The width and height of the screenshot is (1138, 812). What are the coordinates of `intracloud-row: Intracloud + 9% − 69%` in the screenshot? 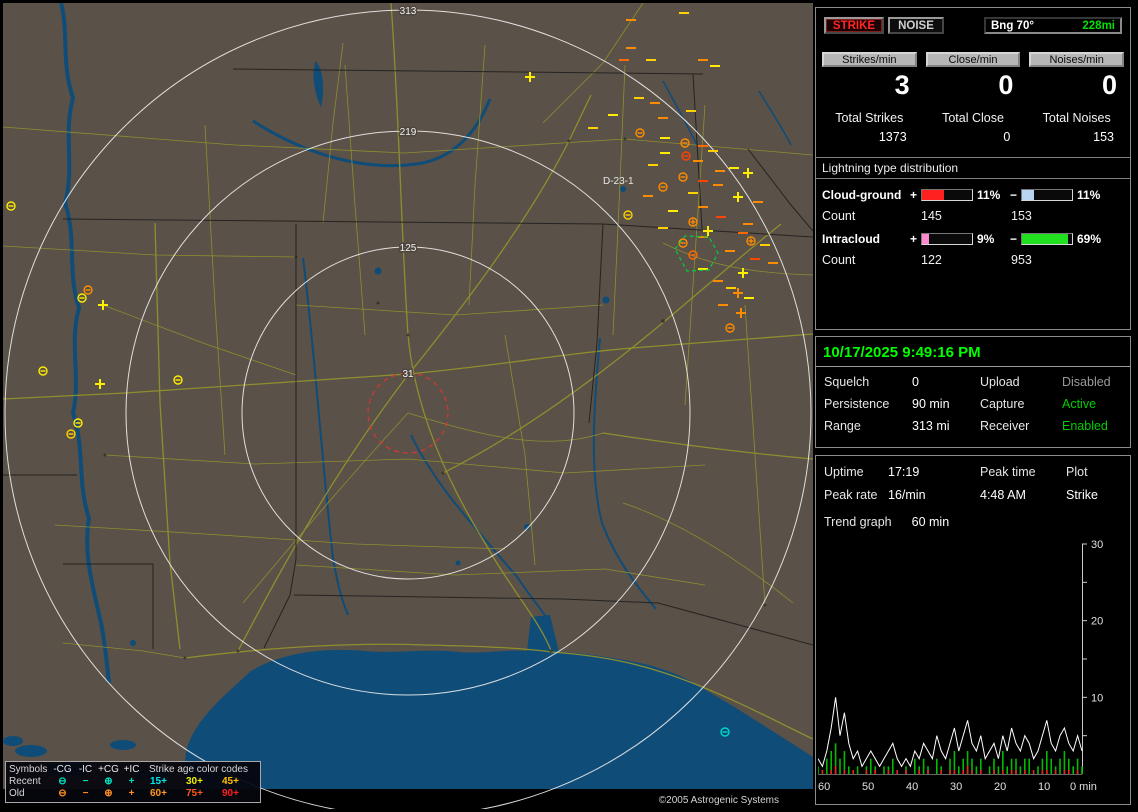 It's located at (973, 239).